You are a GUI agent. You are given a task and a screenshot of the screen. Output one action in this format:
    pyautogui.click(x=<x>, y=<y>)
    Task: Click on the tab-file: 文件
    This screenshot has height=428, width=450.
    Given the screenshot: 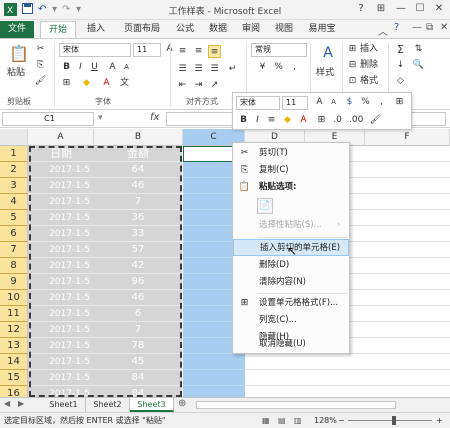 What is the action you would take?
    pyautogui.click(x=17, y=29)
    